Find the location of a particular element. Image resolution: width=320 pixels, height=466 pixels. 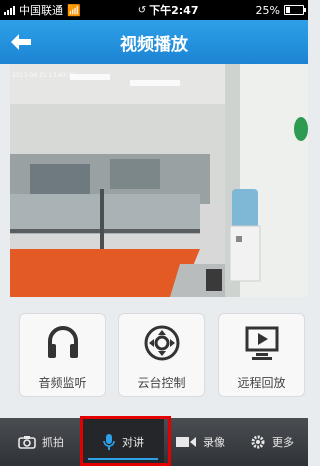

back-arrow-icon is located at coordinates (21, 42).